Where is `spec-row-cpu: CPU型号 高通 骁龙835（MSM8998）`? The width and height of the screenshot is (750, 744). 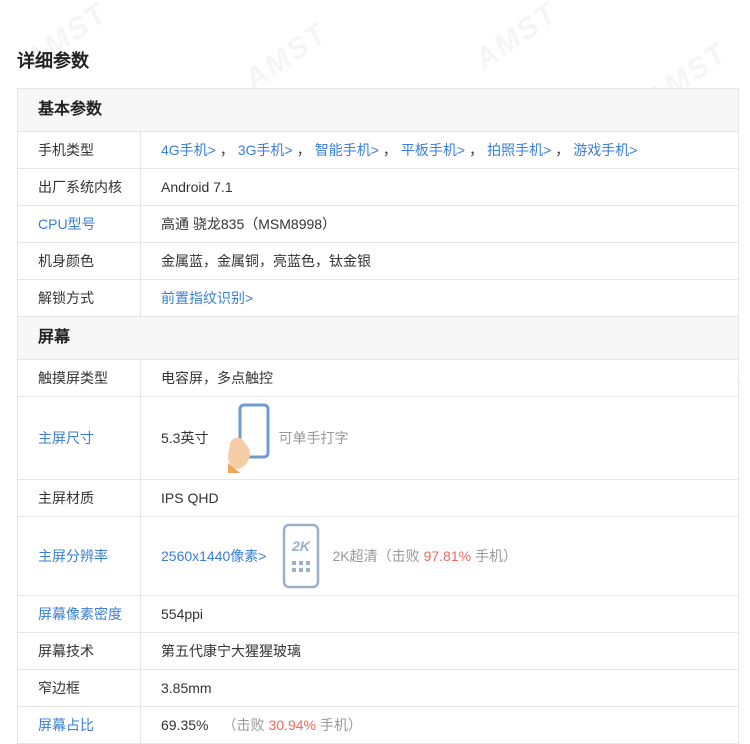
spec-row-cpu: CPU型号 高通 骁龙835（MSM8998） is located at coordinates (378, 224).